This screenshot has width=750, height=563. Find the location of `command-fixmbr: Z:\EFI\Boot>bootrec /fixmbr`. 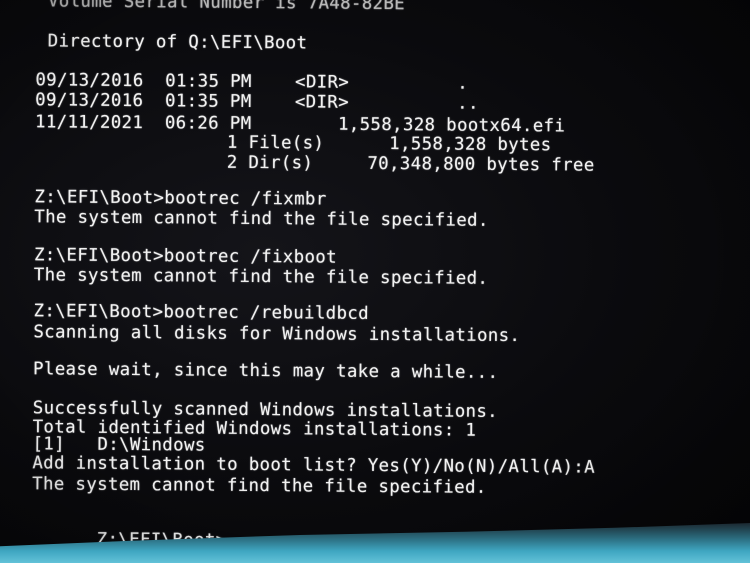

command-fixmbr: Z:\EFI\Boot>bootrec /fixmbr is located at coordinates (180, 198).